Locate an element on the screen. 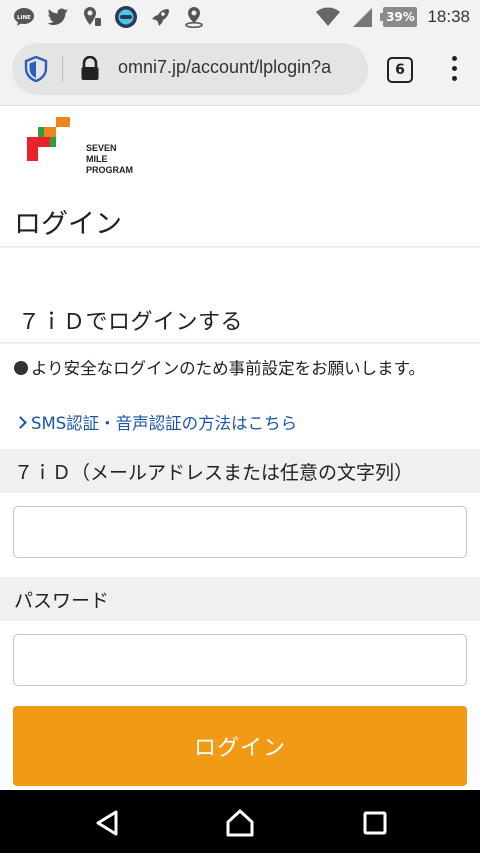 This screenshot has height=853, width=480. section-heading: ７ｉＤでログインする is located at coordinates (131, 322).